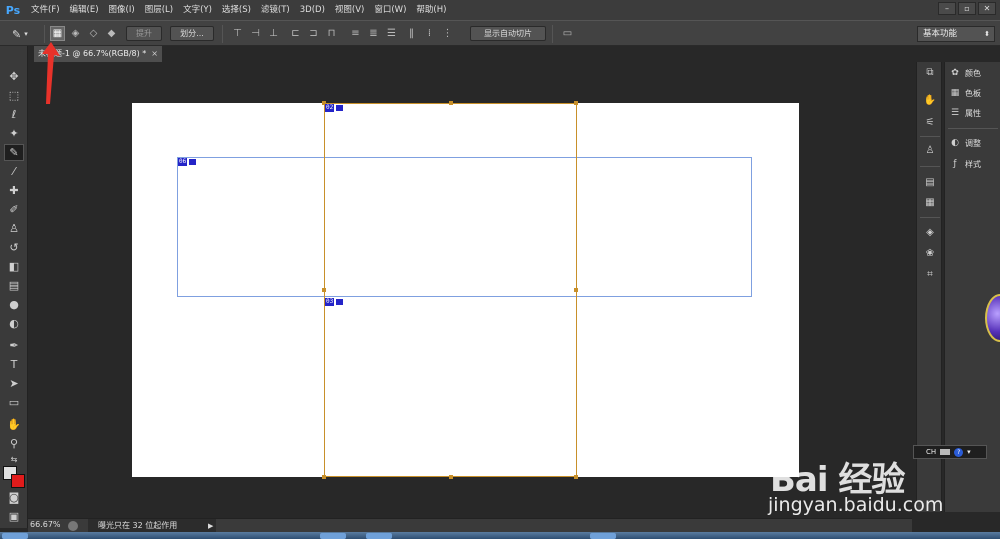 This screenshot has height=539, width=1000. What do you see at coordinates (508, 33) in the screenshot?
I see `show-auto-slices-button: 显示自动切片` at bounding box center [508, 33].